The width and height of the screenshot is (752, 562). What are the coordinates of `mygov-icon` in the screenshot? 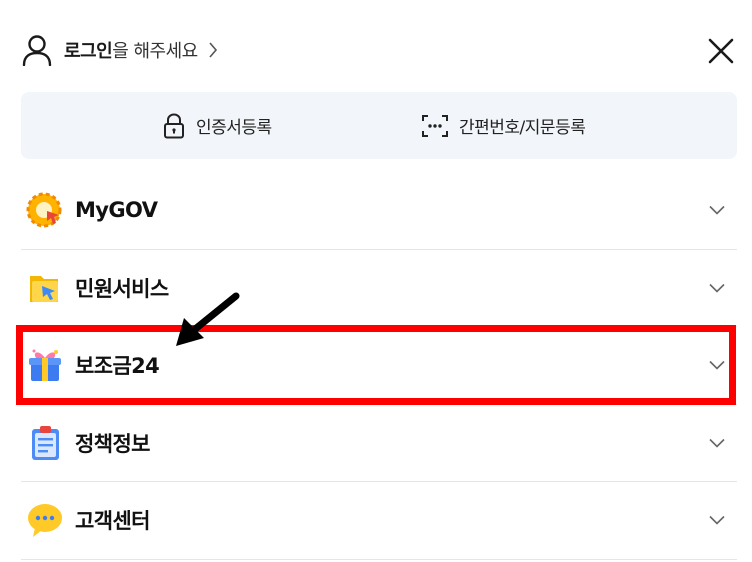 It's located at (45, 210).